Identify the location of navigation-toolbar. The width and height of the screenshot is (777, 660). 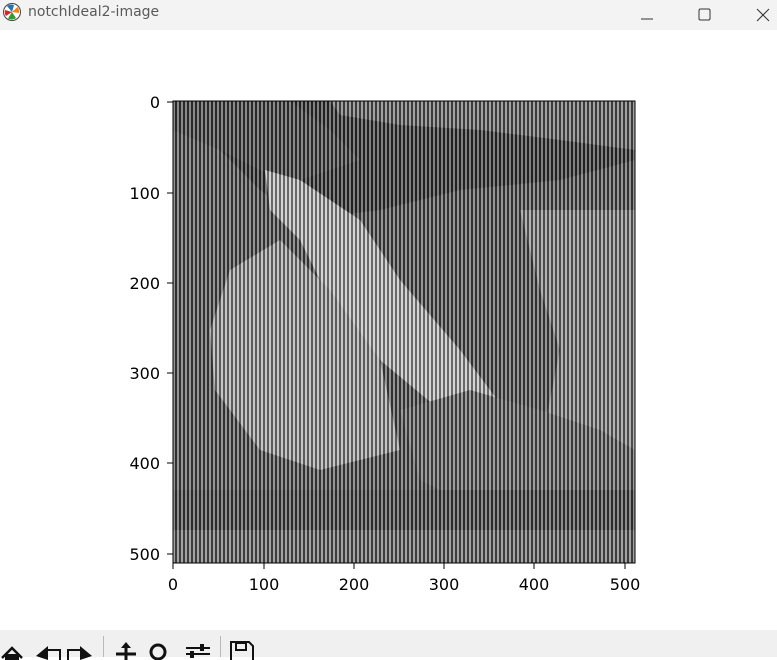
(388, 645).